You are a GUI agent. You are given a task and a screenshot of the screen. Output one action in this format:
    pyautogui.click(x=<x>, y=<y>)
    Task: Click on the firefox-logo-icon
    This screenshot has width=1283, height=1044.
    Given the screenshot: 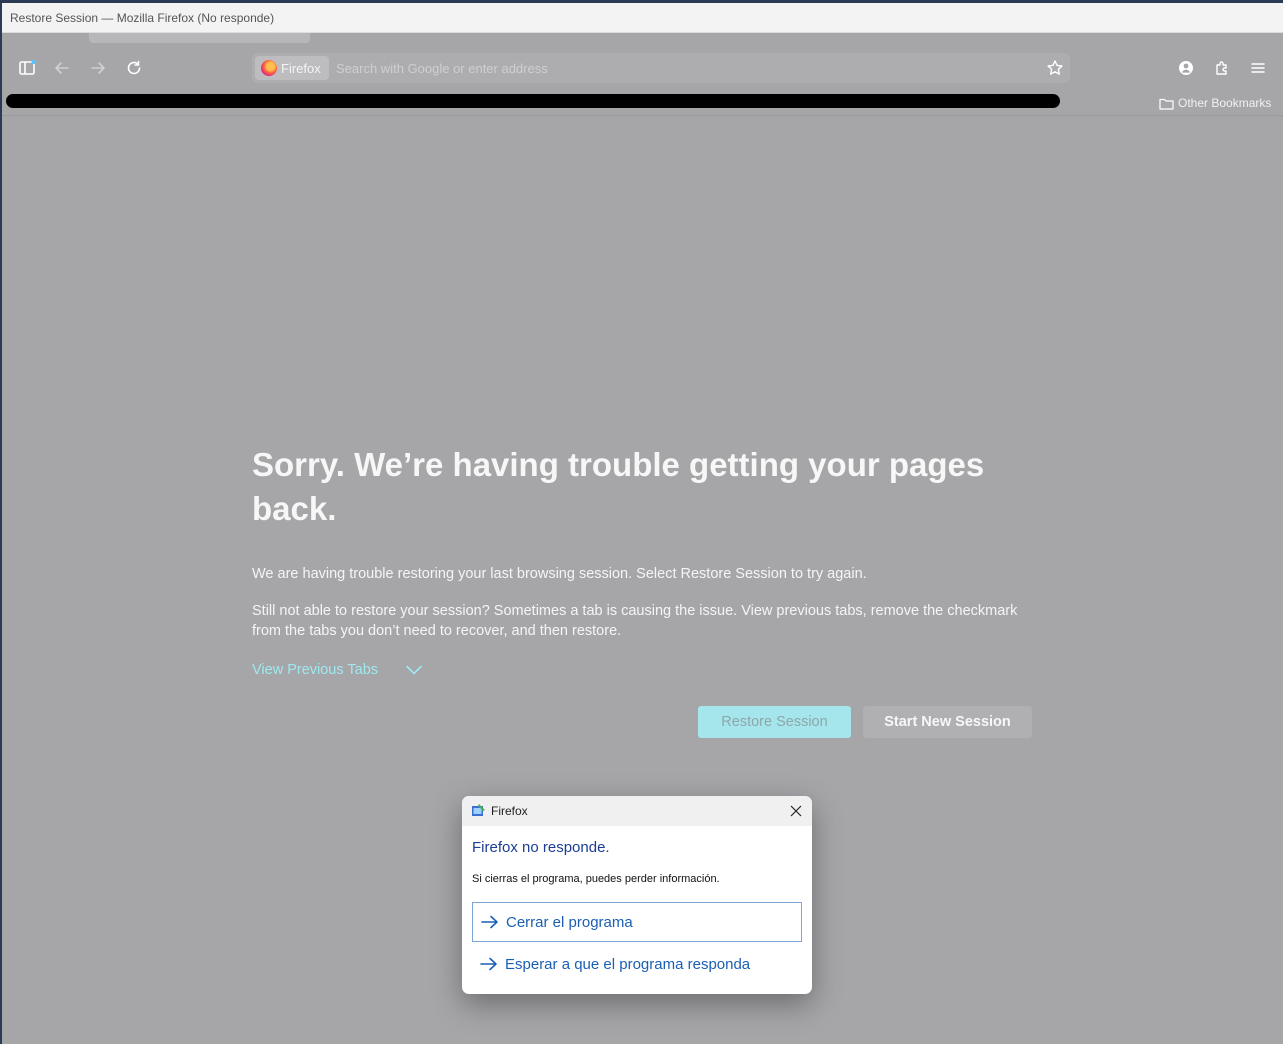 What is the action you would take?
    pyautogui.click(x=269, y=68)
    